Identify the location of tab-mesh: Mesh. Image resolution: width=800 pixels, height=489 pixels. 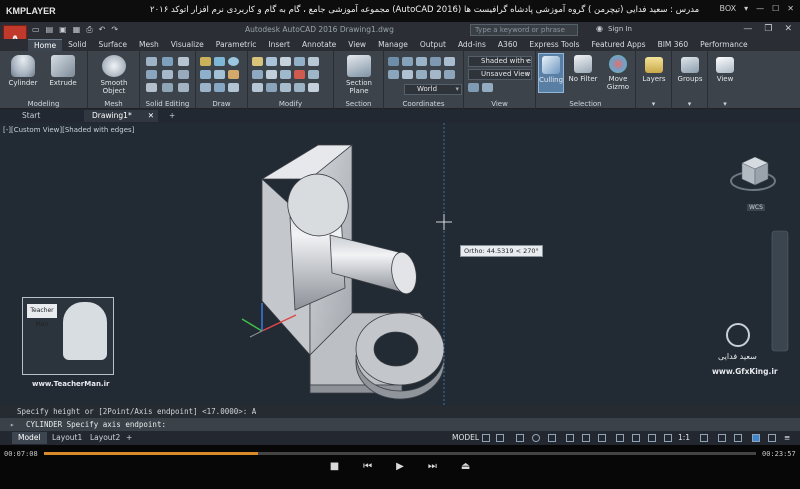
(149, 45).